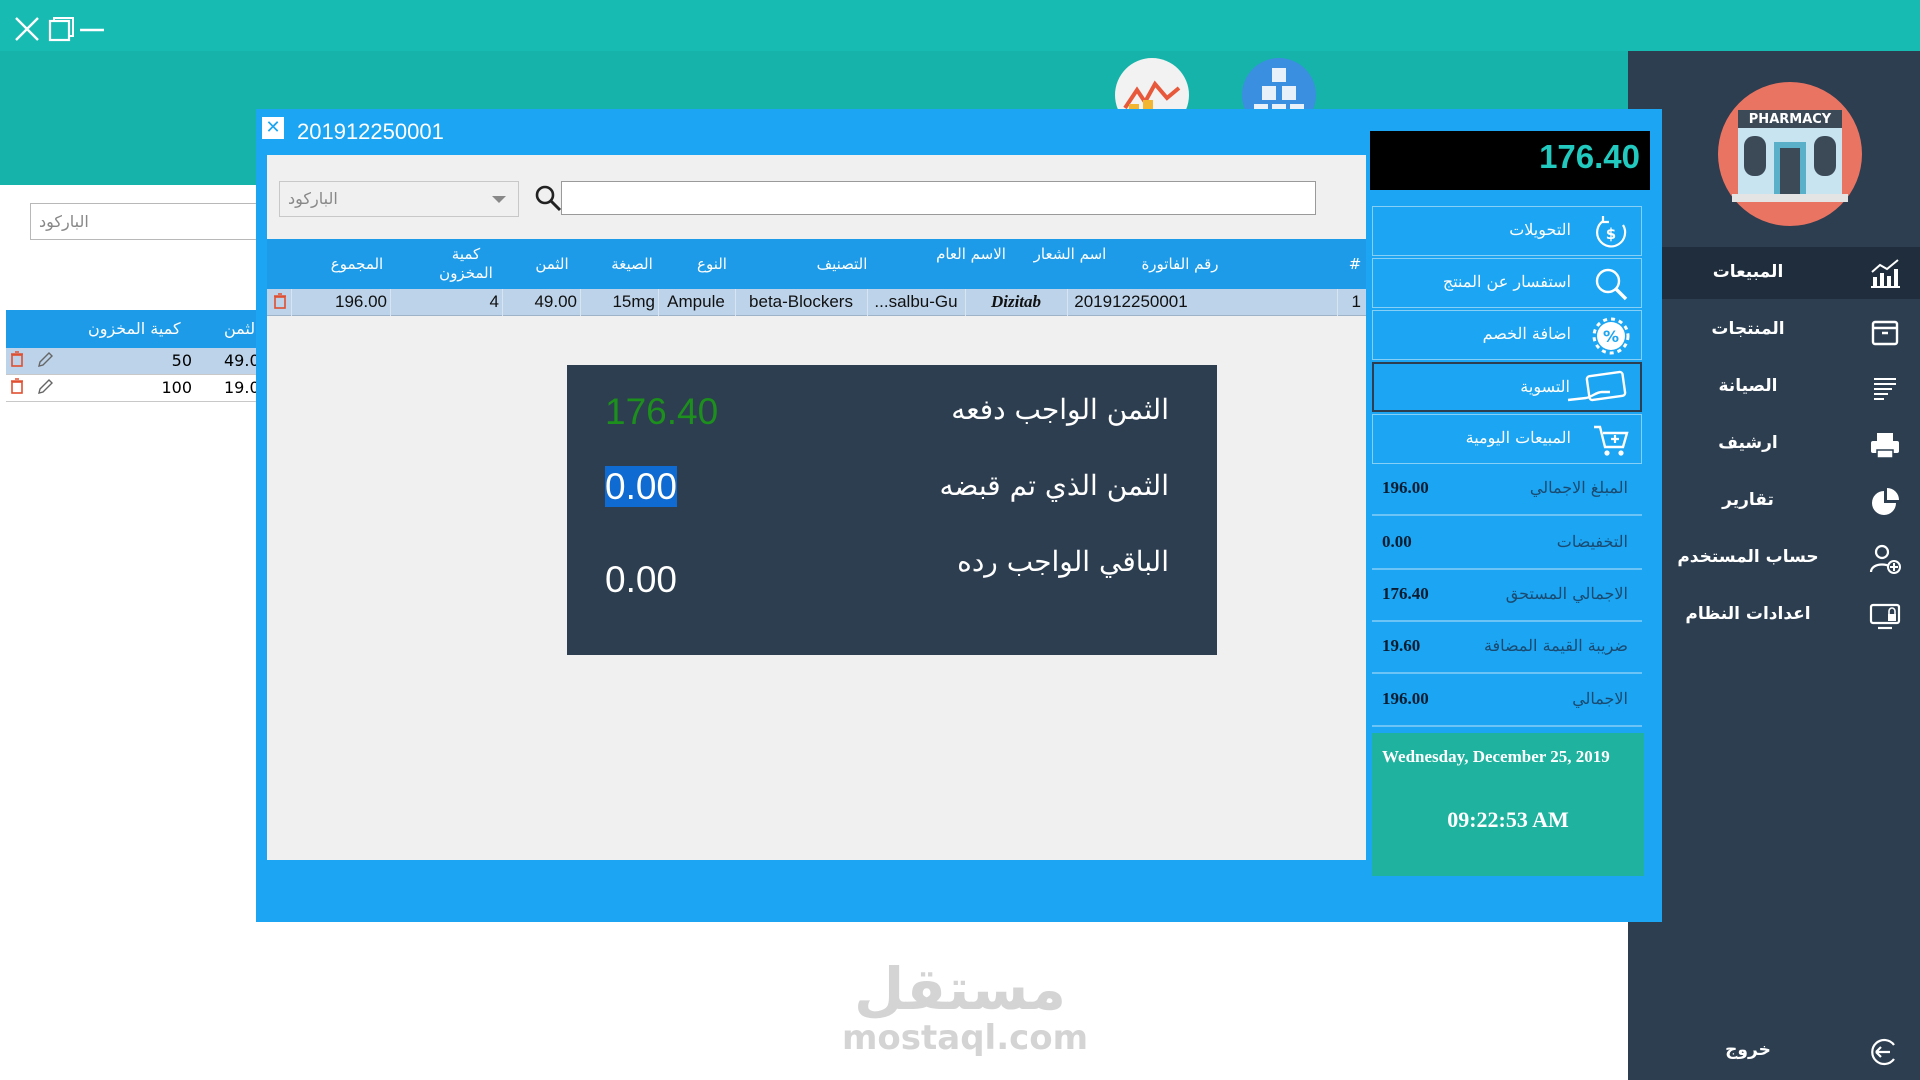 This screenshot has width=1920, height=1080. Describe the element at coordinates (632, 264) in the screenshot. I see `header-form: الصيغة` at that location.